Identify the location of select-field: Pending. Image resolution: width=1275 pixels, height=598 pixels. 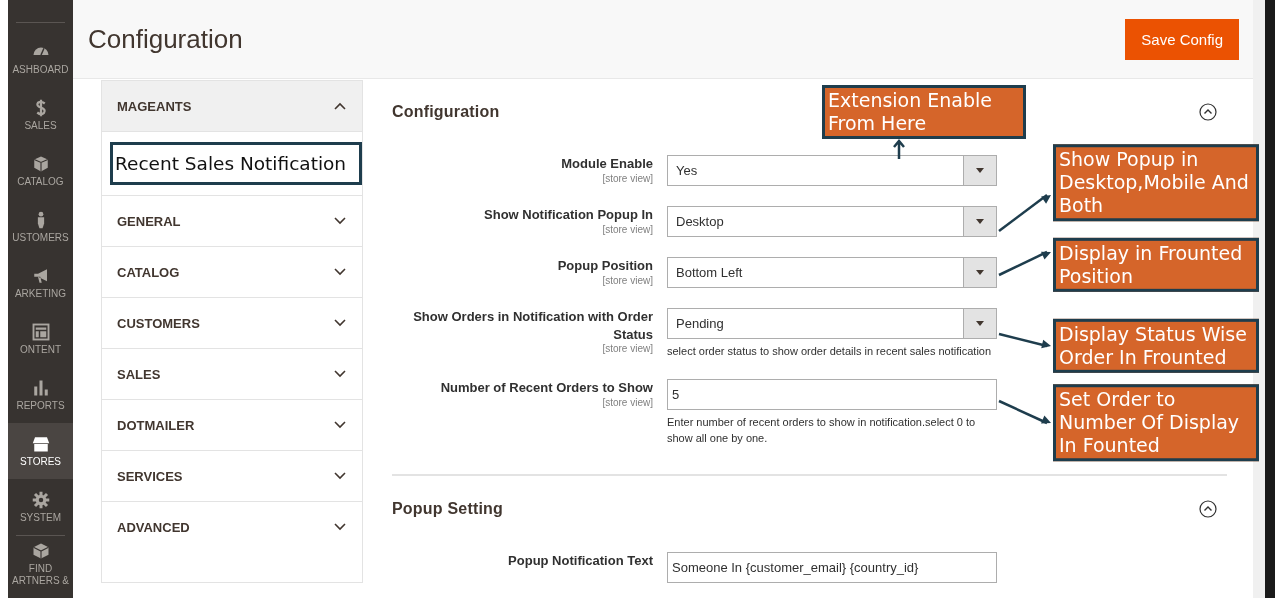
(832, 323).